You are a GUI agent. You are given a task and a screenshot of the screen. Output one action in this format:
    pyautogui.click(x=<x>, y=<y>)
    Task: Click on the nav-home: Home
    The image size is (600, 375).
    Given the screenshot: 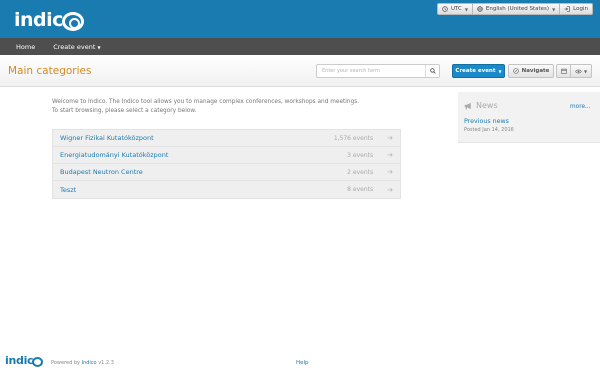 What is the action you would take?
    pyautogui.click(x=25, y=47)
    